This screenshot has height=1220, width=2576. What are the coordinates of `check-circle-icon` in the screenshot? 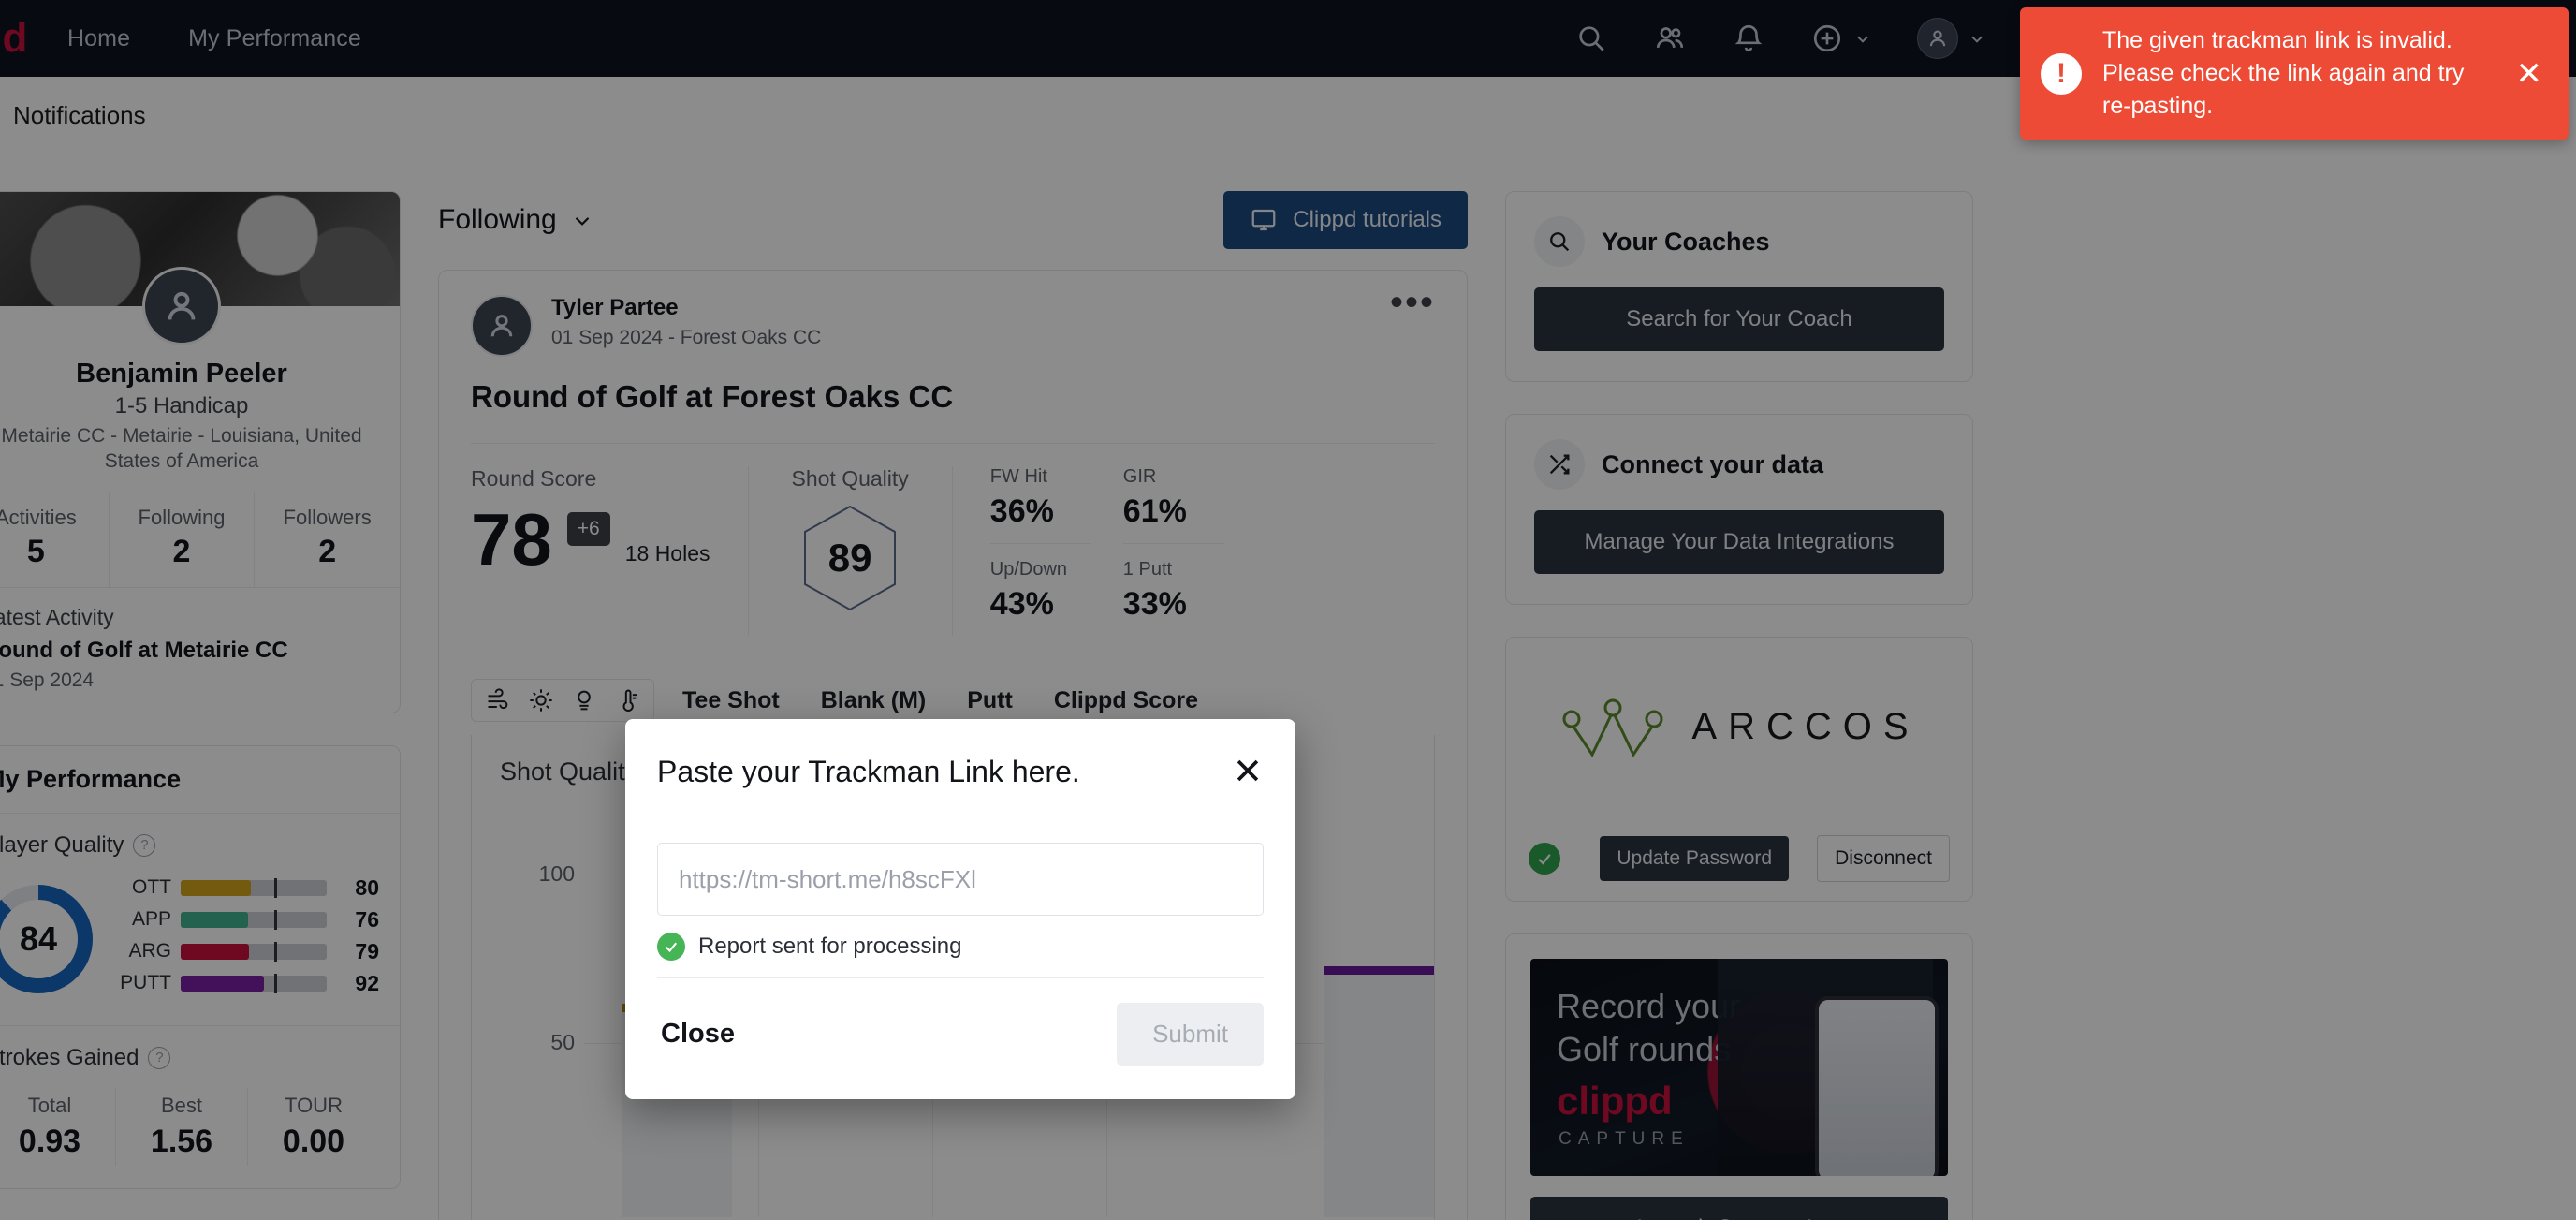 It's located at (671, 947).